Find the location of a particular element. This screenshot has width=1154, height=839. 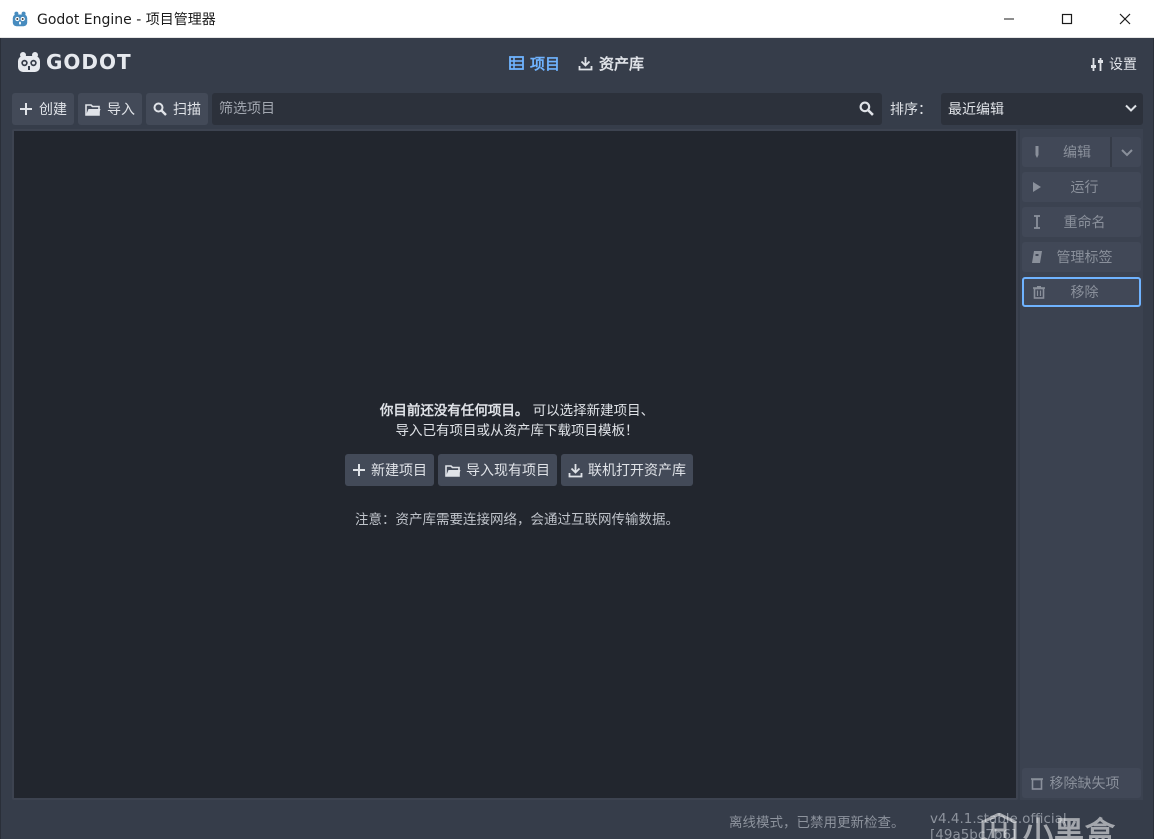

empty-message-line2: 导入已有项目或从资产库下载项目模板！ is located at coordinates (517, 431).